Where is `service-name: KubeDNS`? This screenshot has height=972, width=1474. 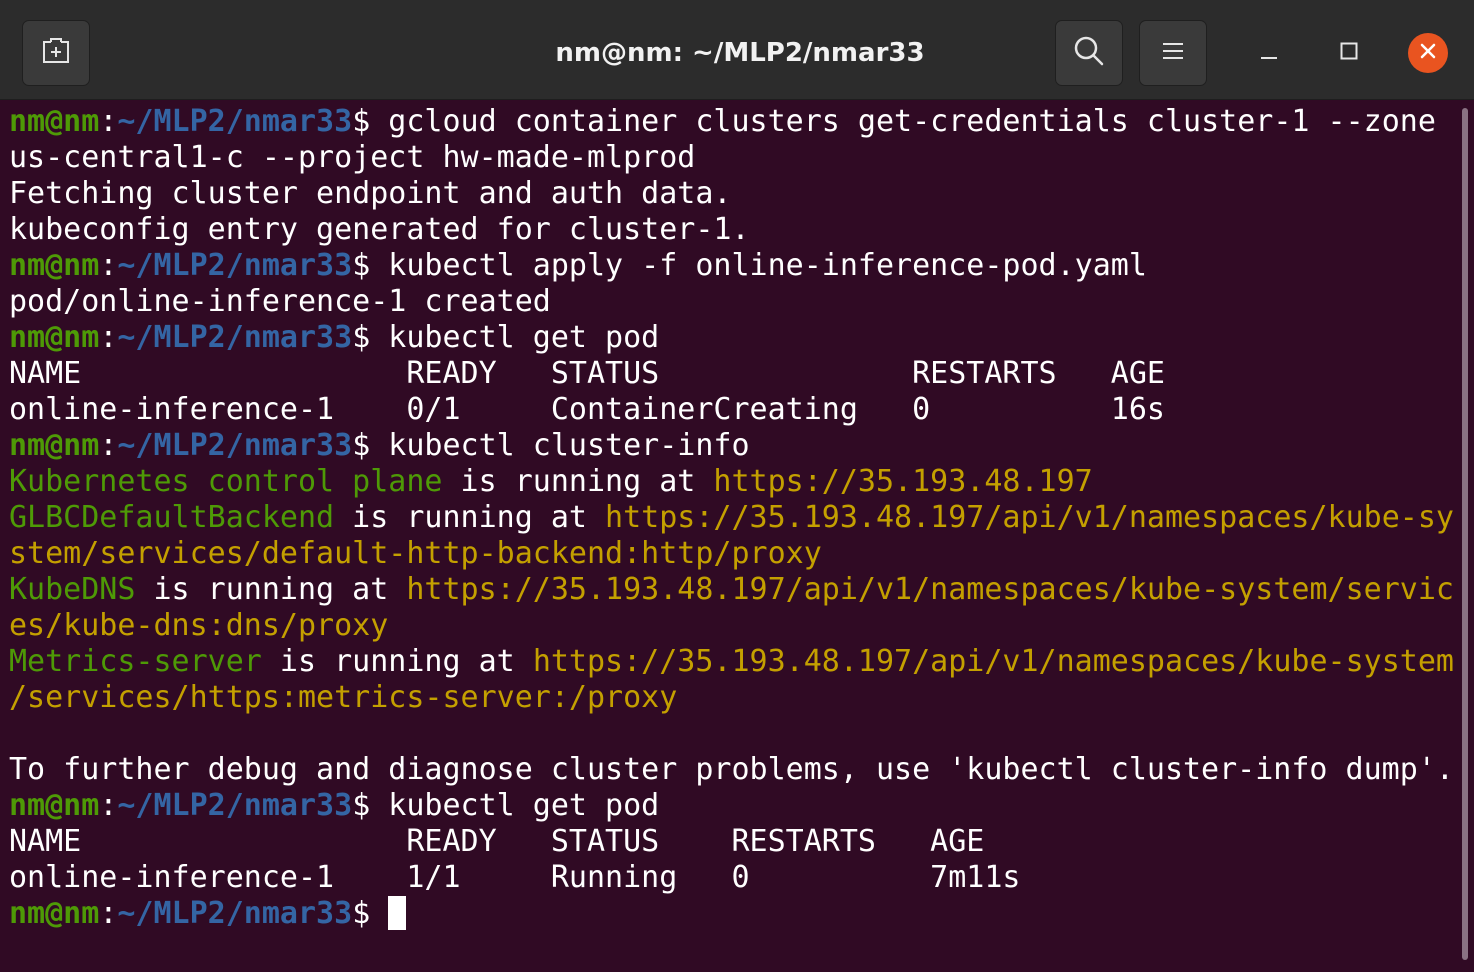 service-name: KubeDNS is located at coordinates (72, 589).